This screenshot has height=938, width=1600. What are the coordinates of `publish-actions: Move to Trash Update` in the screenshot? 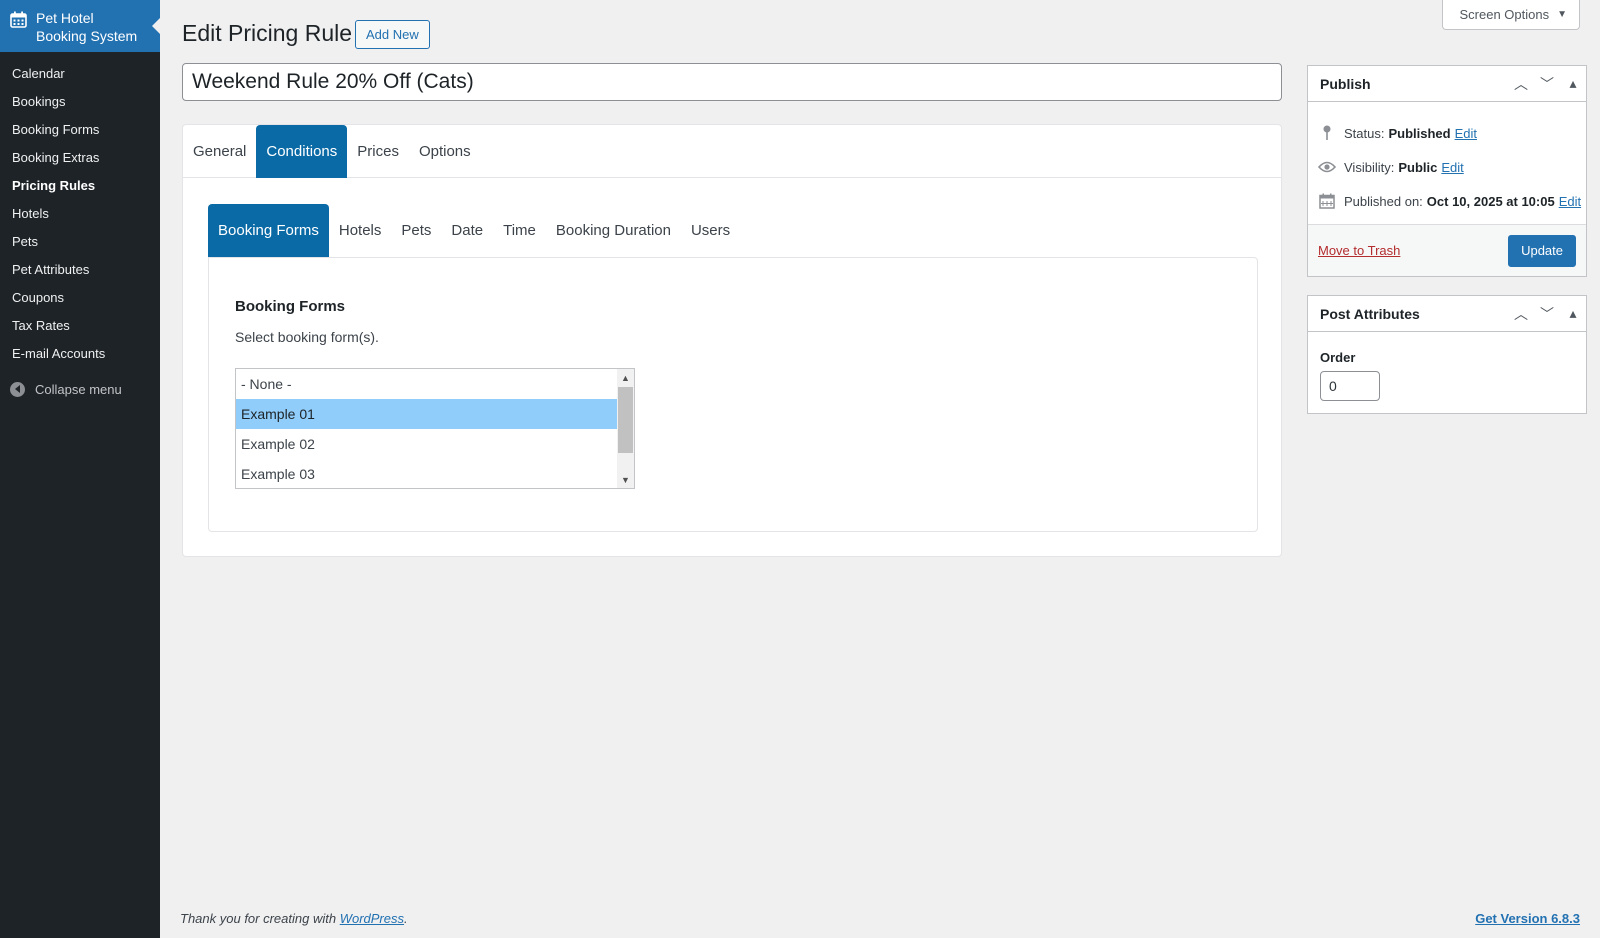 It's located at (1447, 250).